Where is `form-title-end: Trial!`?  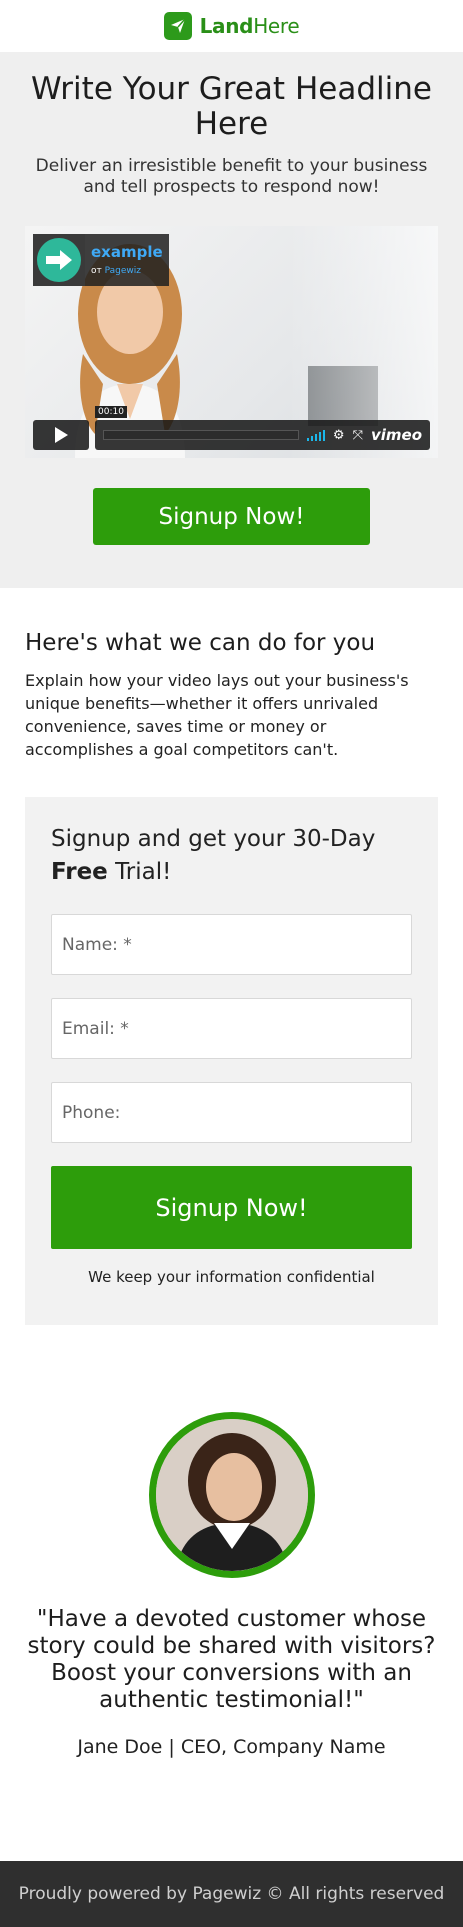 form-title-end: Trial! is located at coordinates (143, 872).